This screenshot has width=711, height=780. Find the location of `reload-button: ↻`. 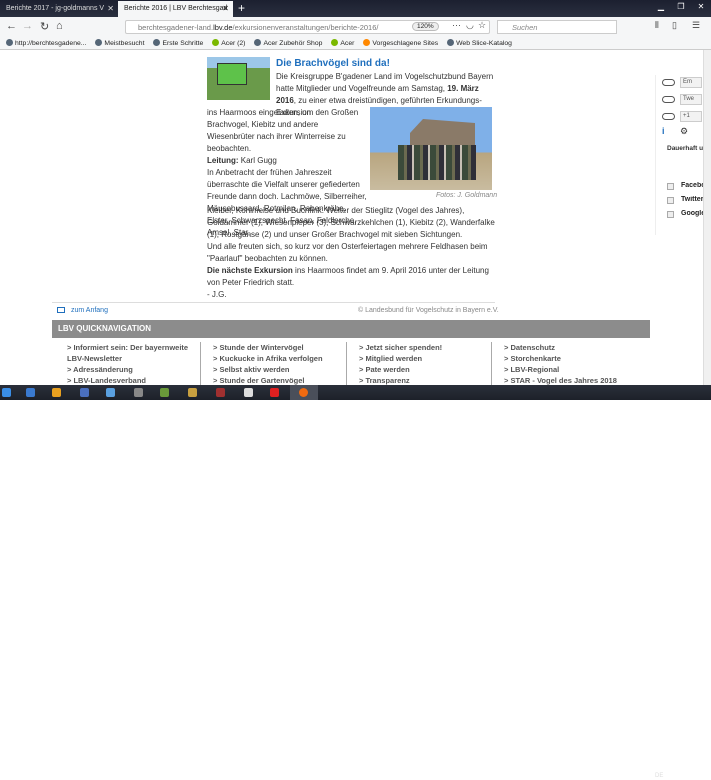

reload-button: ↻ is located at coordinates (44, 26).